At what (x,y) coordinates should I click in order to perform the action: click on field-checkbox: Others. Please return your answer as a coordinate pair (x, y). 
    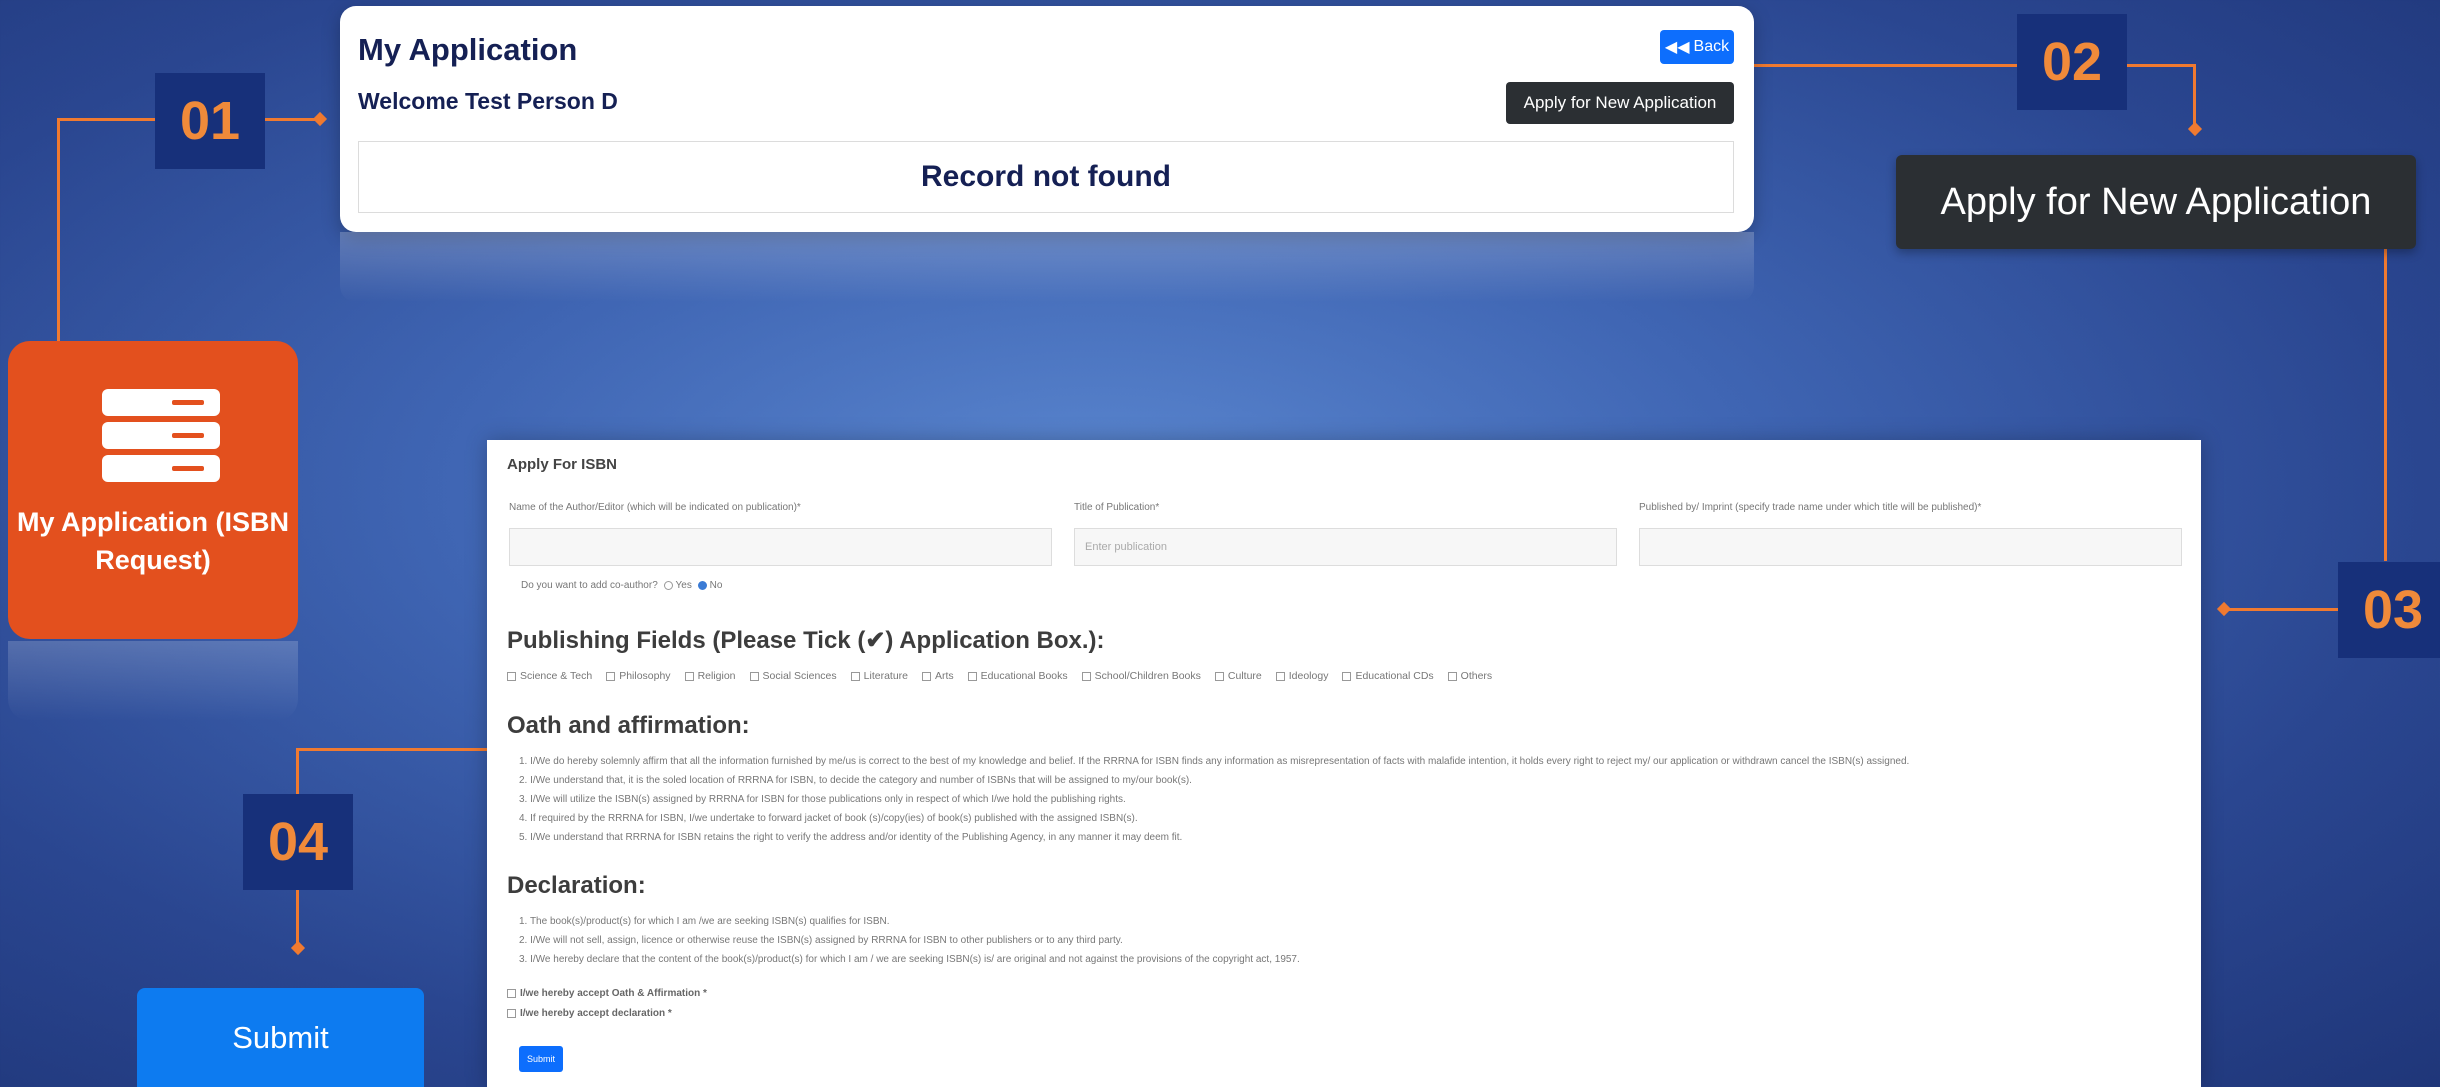
    Looking at the image, I should click on (1470, 676).